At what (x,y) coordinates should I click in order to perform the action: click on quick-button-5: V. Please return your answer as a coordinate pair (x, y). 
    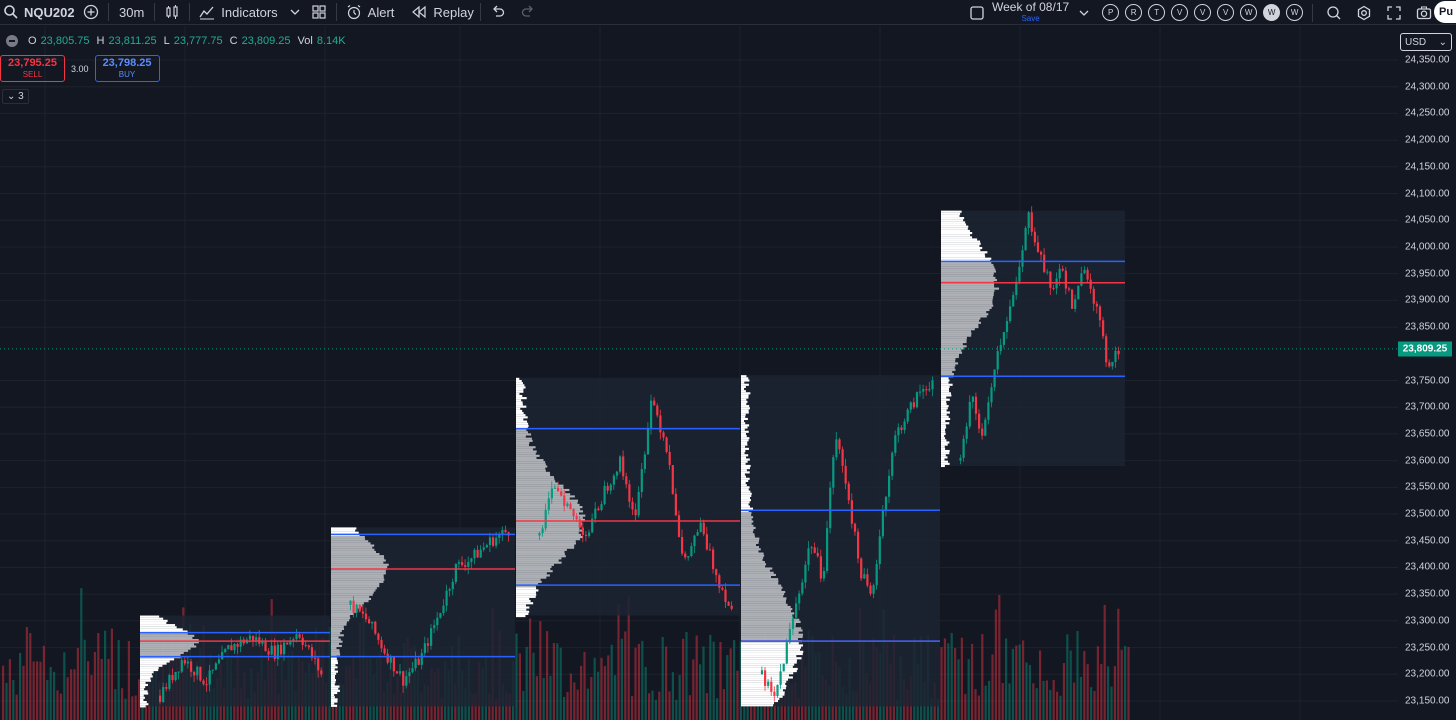
    Looking at the image, I should click on (1226, 12).